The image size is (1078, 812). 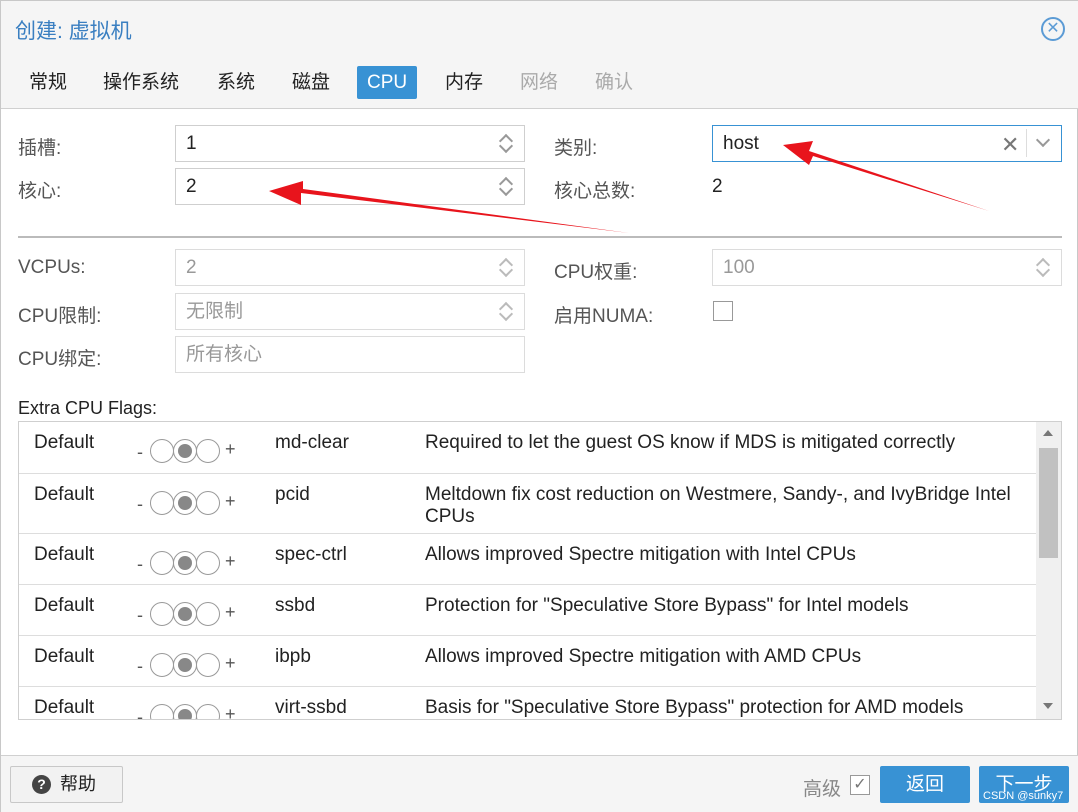 I want to click on scroll-up-icon, so click(x=1048, y=433).